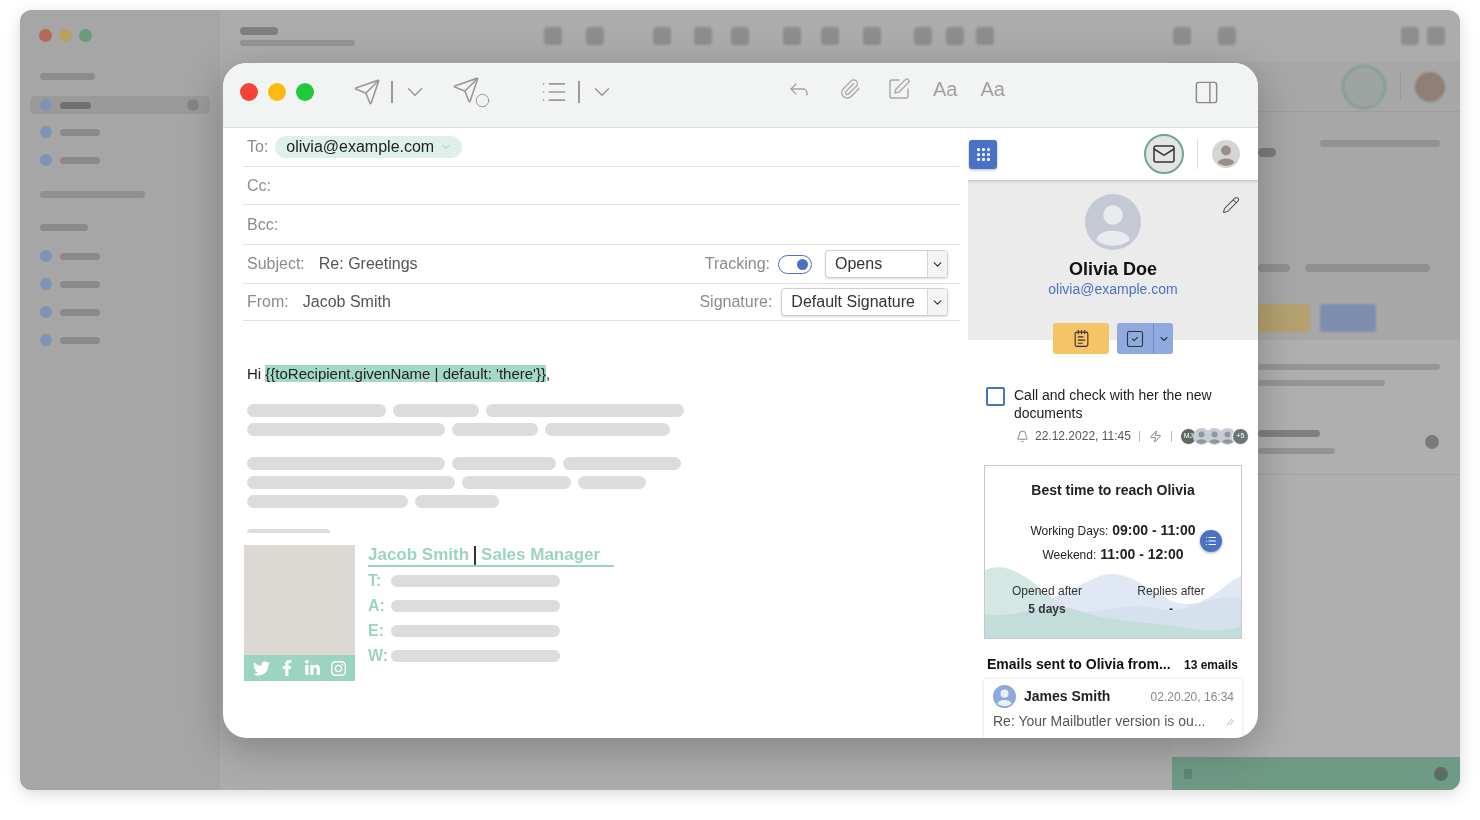 The image size is (1480, 820). What do you see at coordinates (1113, 222) in the screenshot?
I see `contact-avatar-icon` at bounding box center [1113, 222].